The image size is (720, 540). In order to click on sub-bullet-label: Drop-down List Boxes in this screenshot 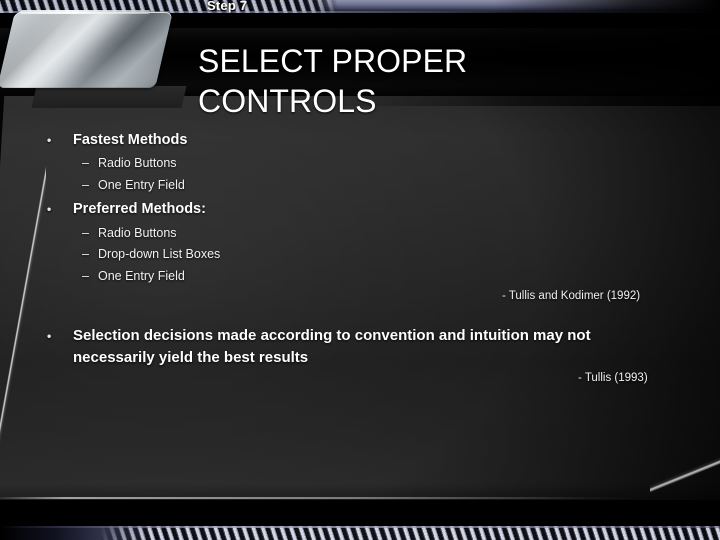, I will do `click(159, 254)`.